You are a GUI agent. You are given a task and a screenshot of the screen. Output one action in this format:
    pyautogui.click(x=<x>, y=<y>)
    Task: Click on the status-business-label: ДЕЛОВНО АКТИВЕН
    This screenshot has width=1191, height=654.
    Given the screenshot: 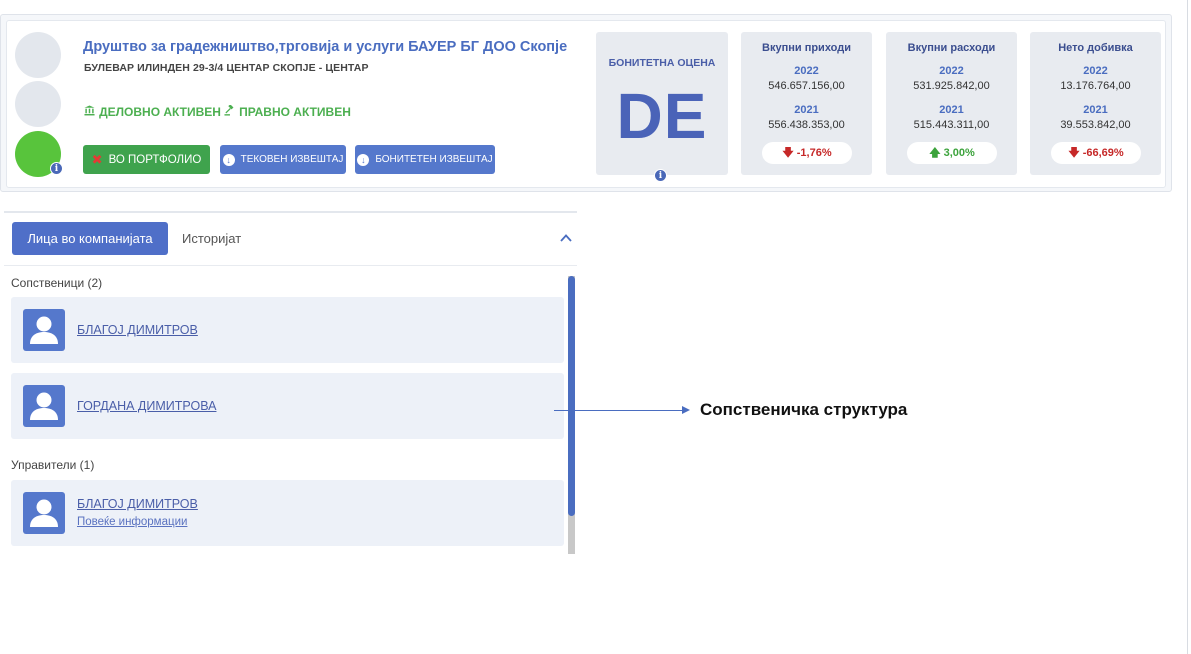 What is the action you would take?
    pyautogui.click(x=160, y=112)
    